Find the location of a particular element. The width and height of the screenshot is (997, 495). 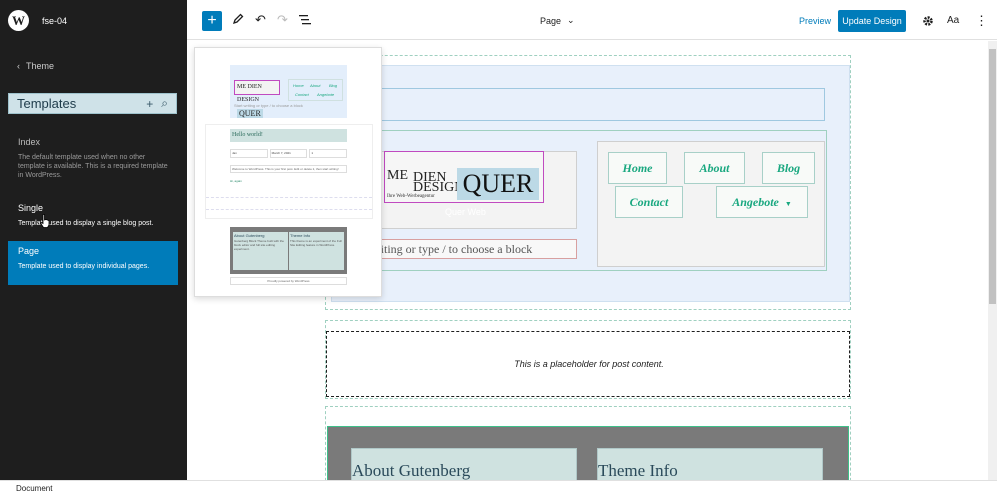

search-icon: ⌕ is located at coordinates (164, 103).